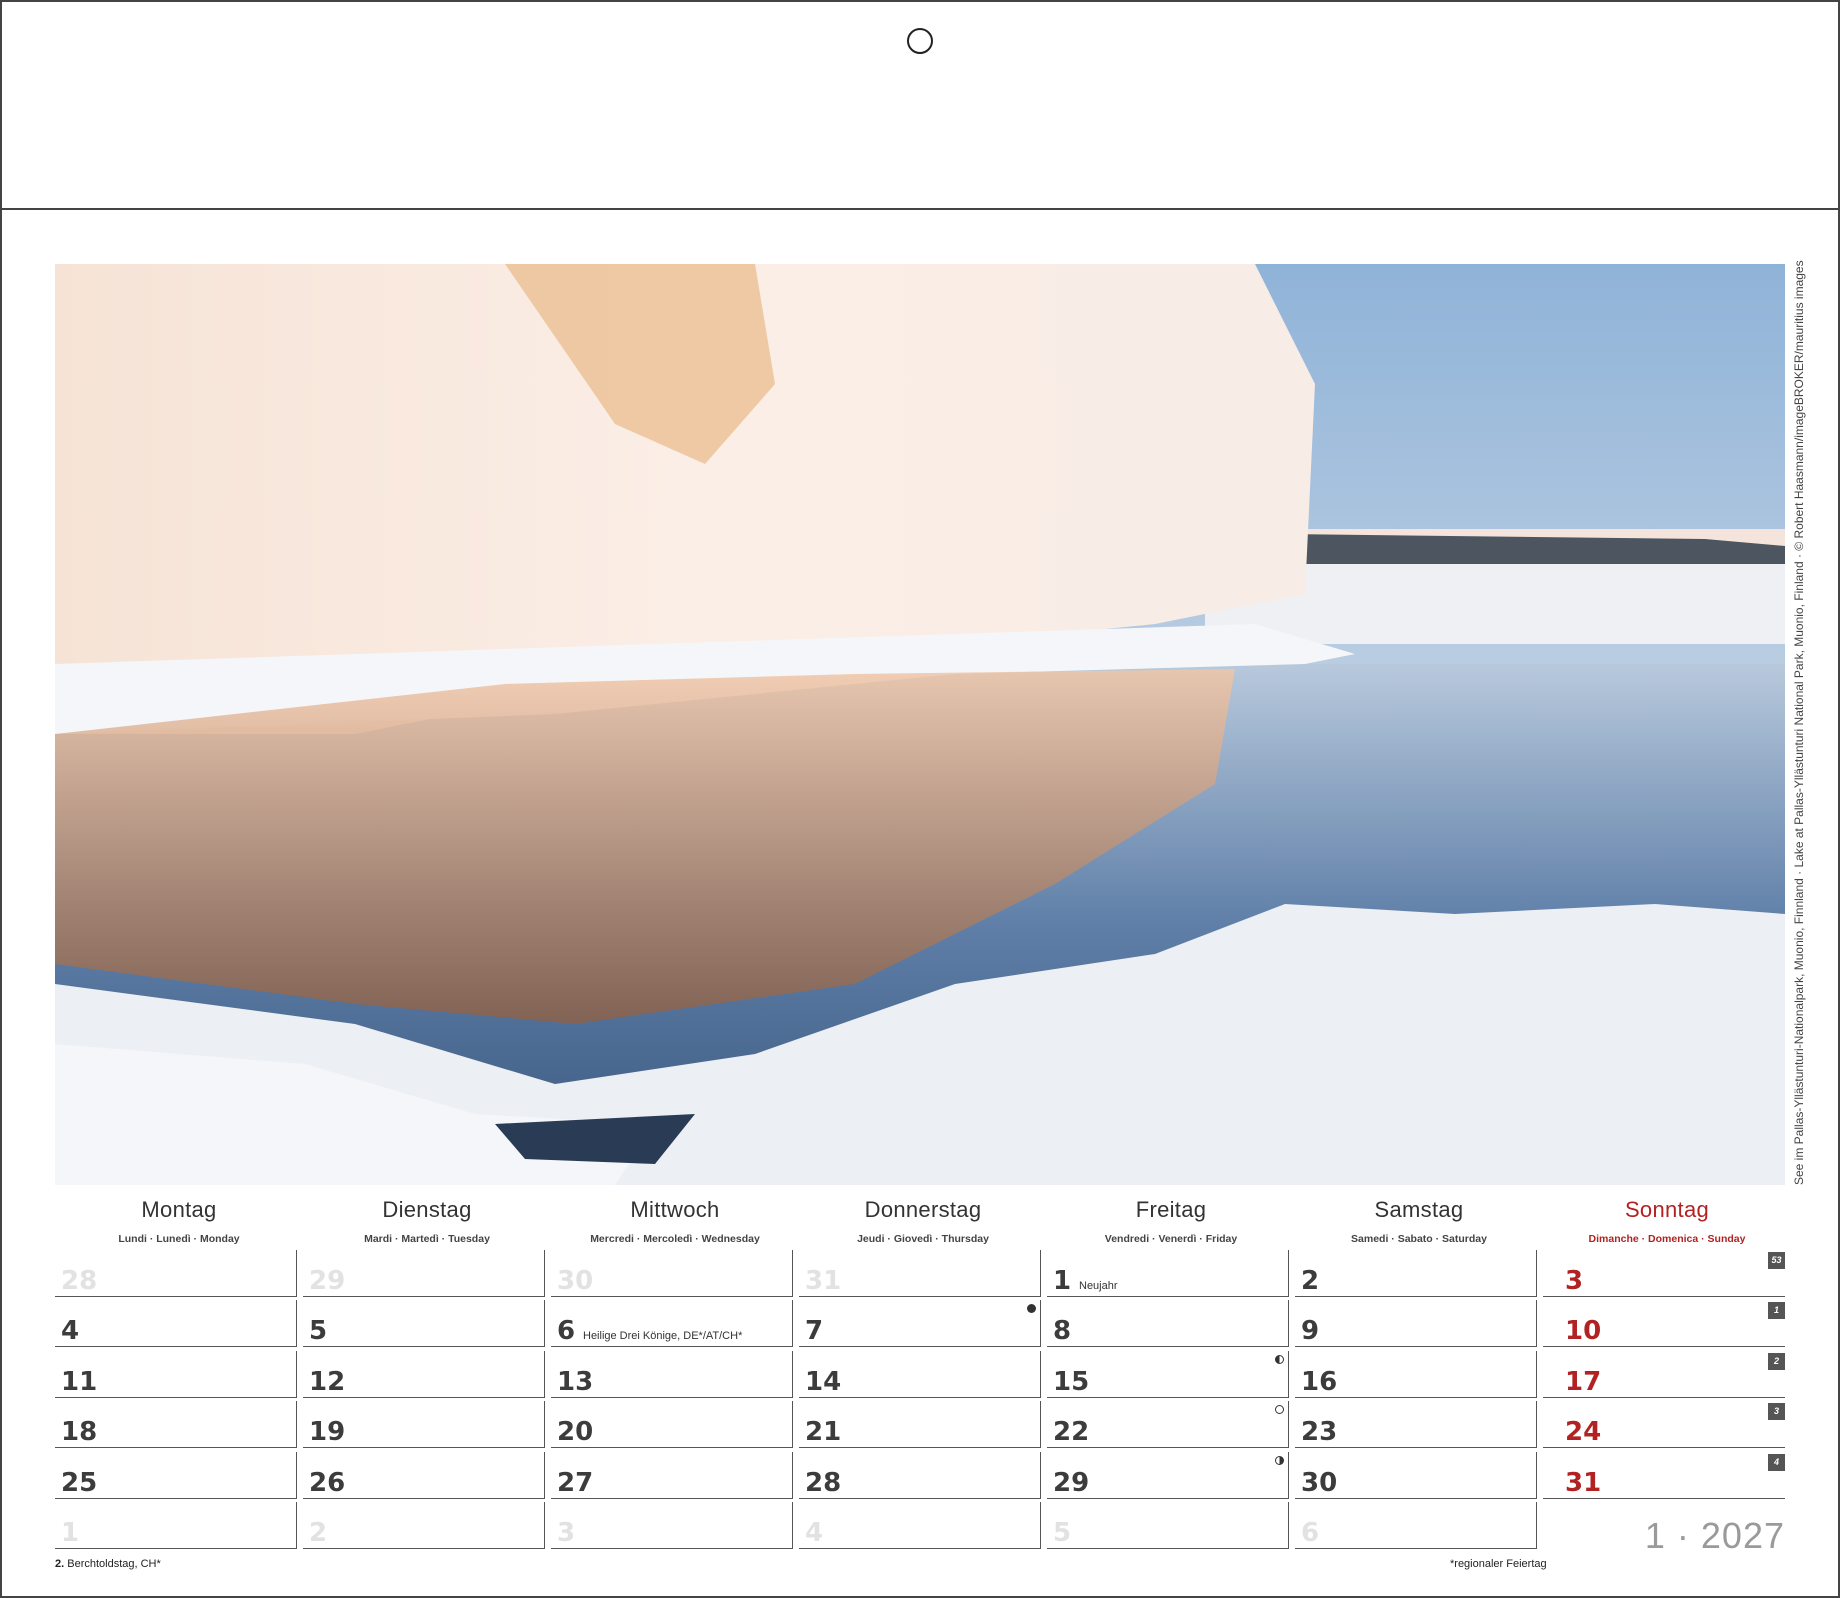 This screenshot has height=1598, width=1840. What do you see at coordinates (427, 1239) in the screenshot?
I see `weekday-translation: Mardi · Martedì · Tuesday` at bounding box center [427, 1239].